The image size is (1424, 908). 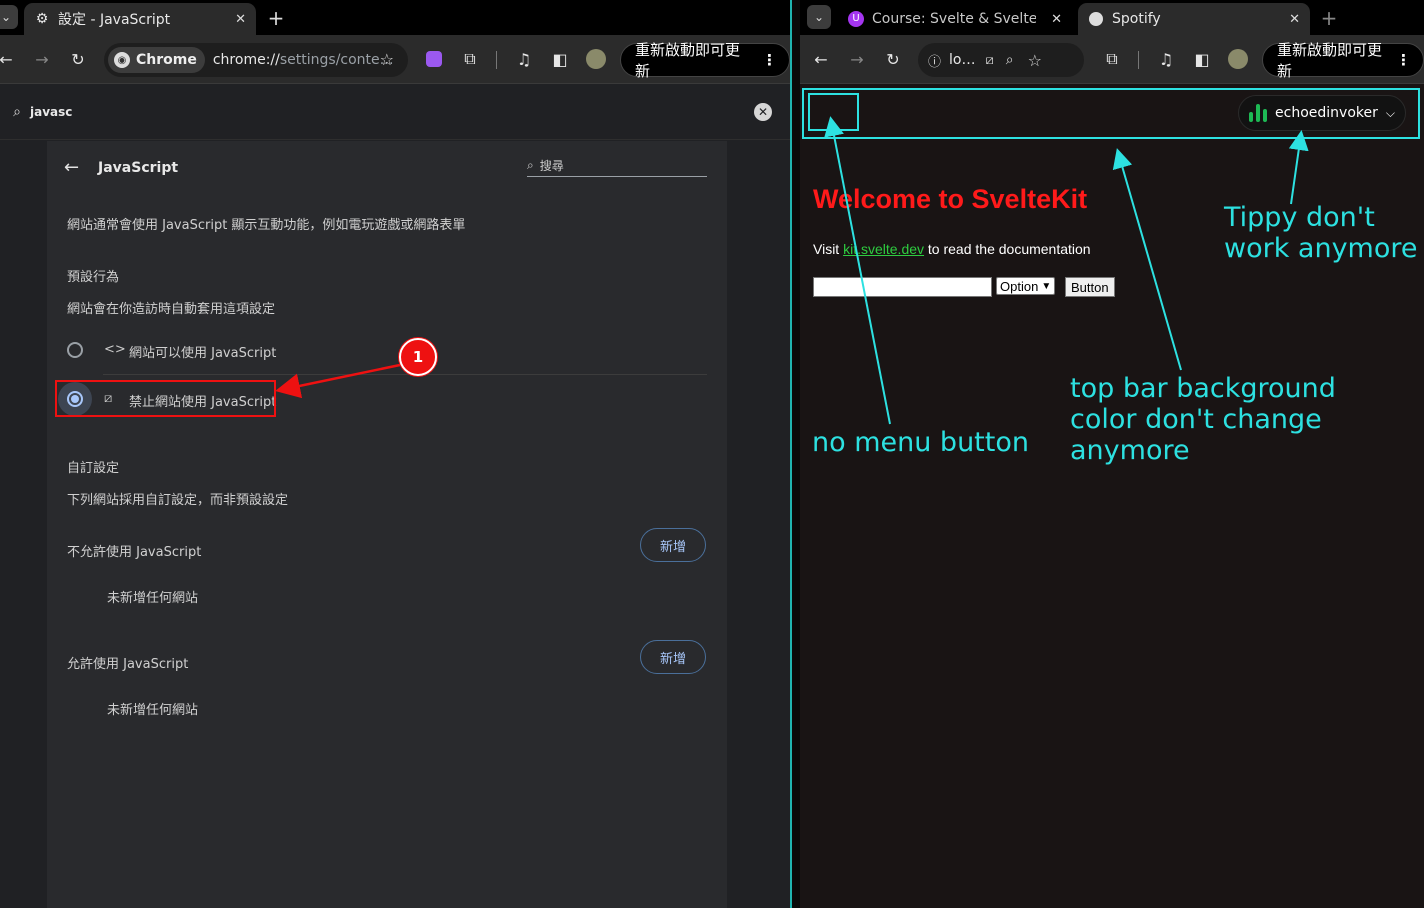 What do you see at coordinates (75, 350) in the screenshot?
I see `radio-allow-javascript` at bounding box center [75, 350].